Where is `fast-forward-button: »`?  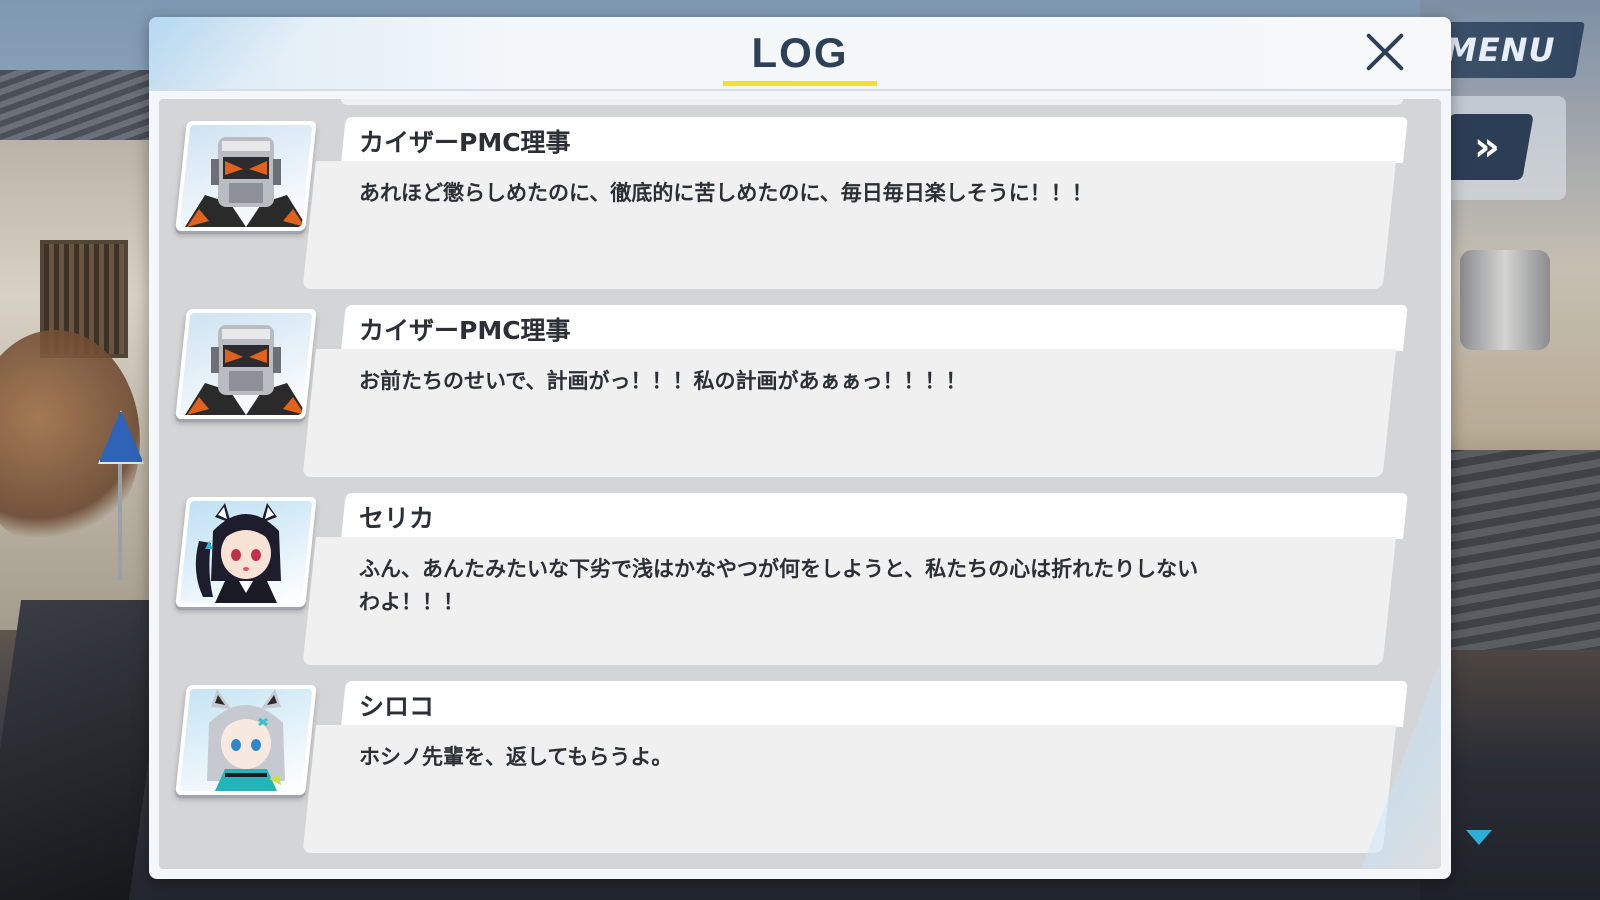
fast-forward-button: » is located at coordinates (1486, 147).